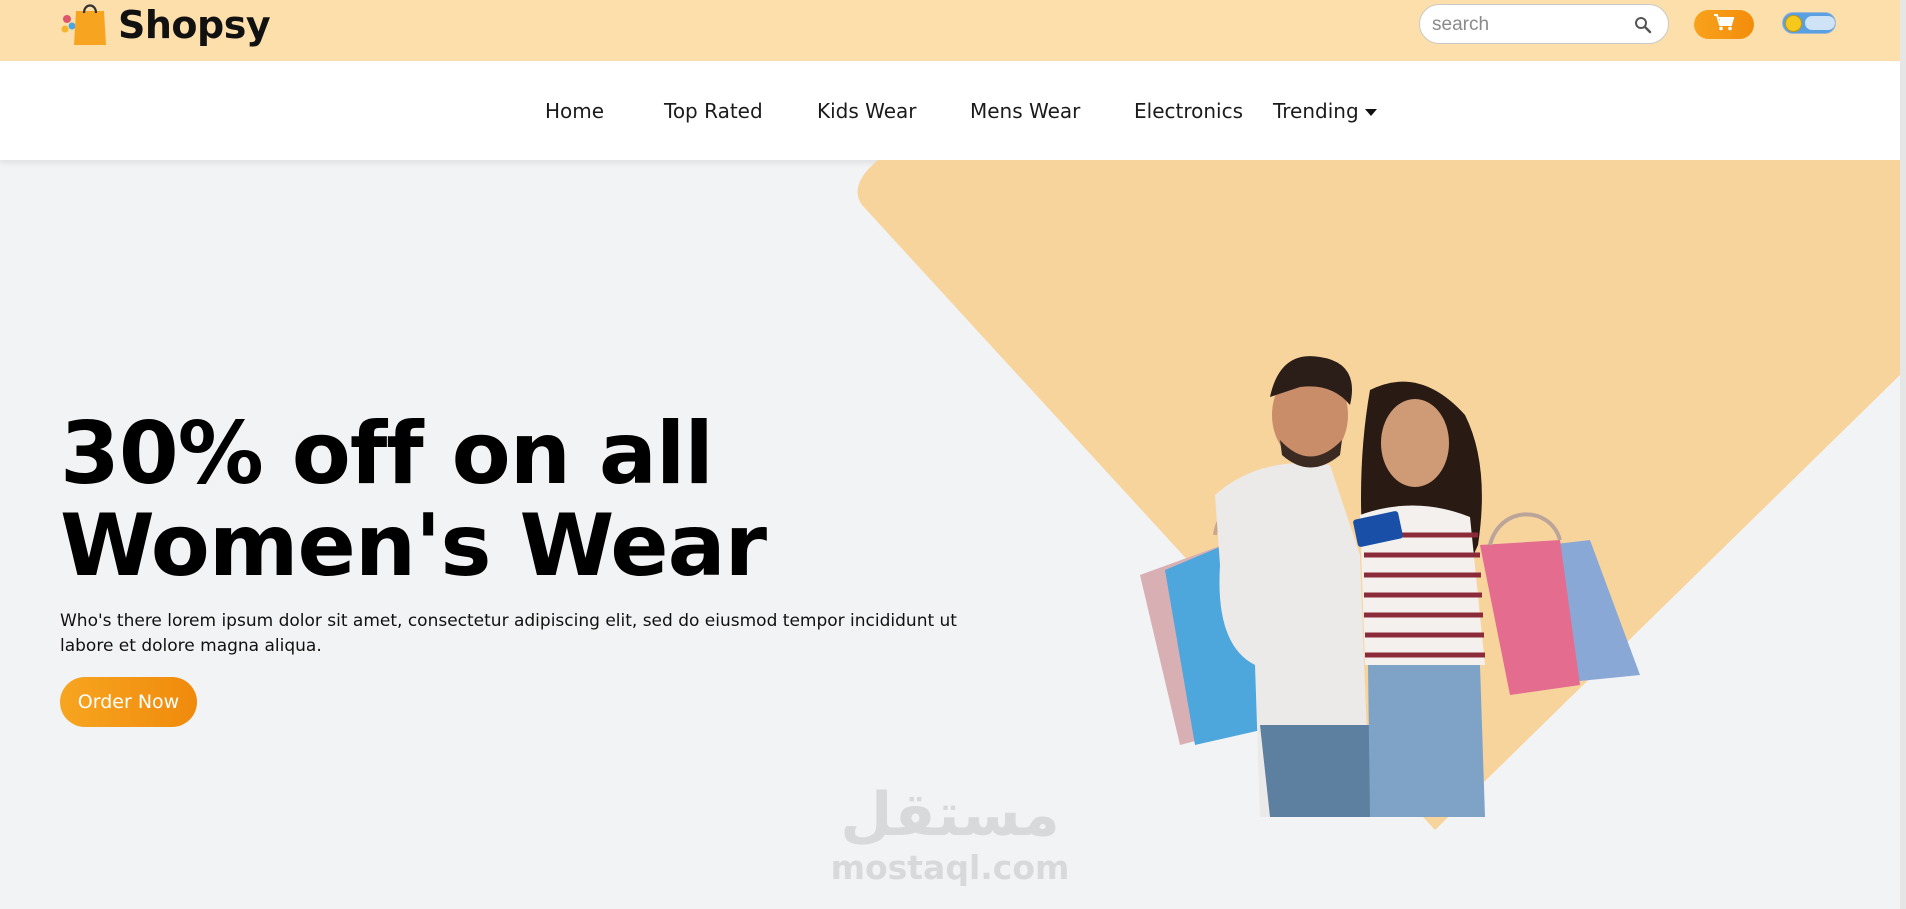 This screenshot has width=1906, height=909. I want to click on hero-headline-line-2: Women's Wear, so click(413, 546).